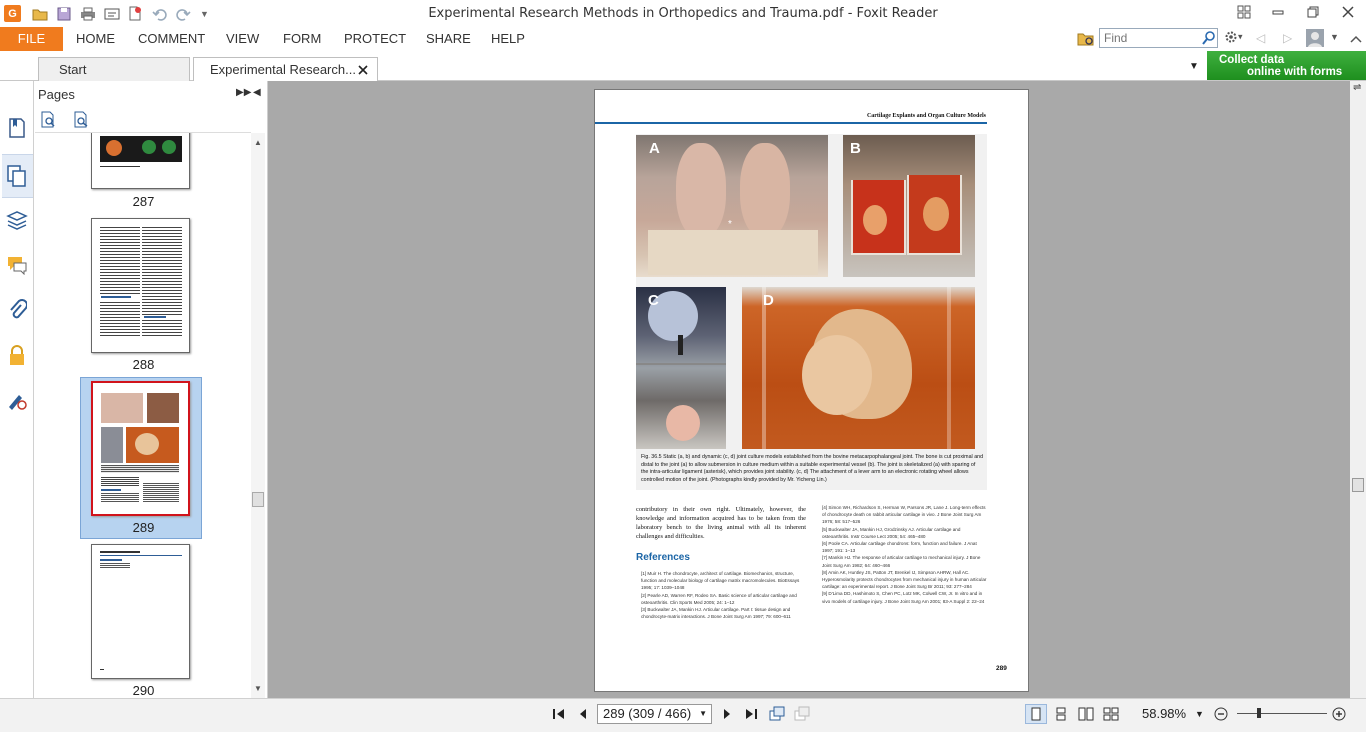  Describe the element at coordinates (1086, 39) in the screenshot. I see `find-folder-icon` at that location.